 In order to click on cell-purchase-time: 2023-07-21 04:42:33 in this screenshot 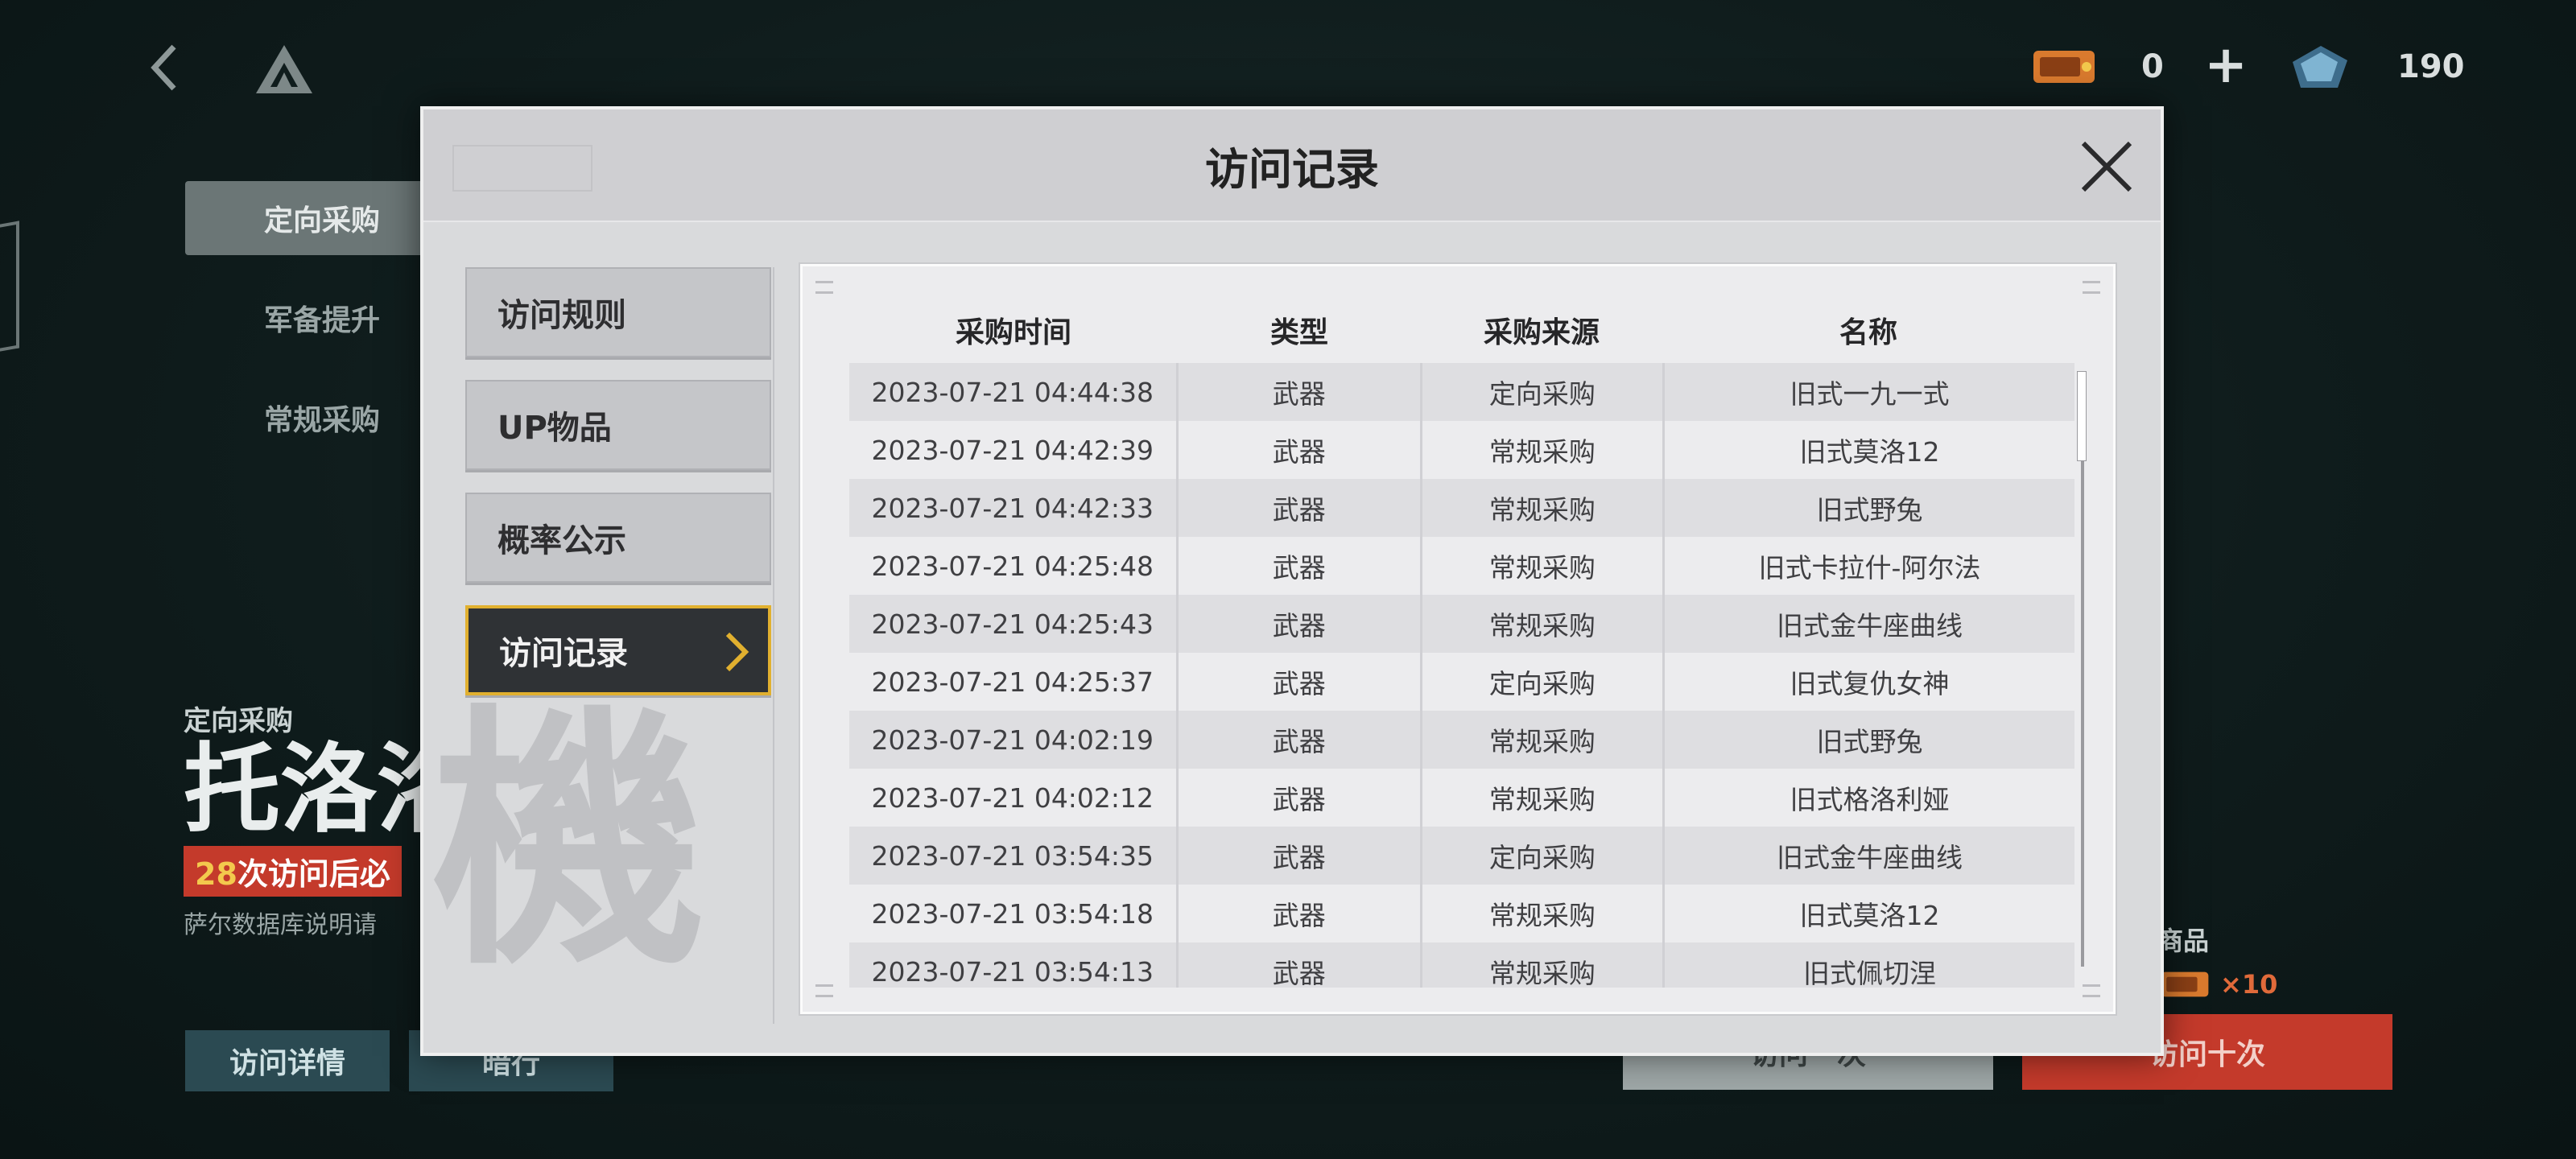, I will do `click(1014, 508)`.